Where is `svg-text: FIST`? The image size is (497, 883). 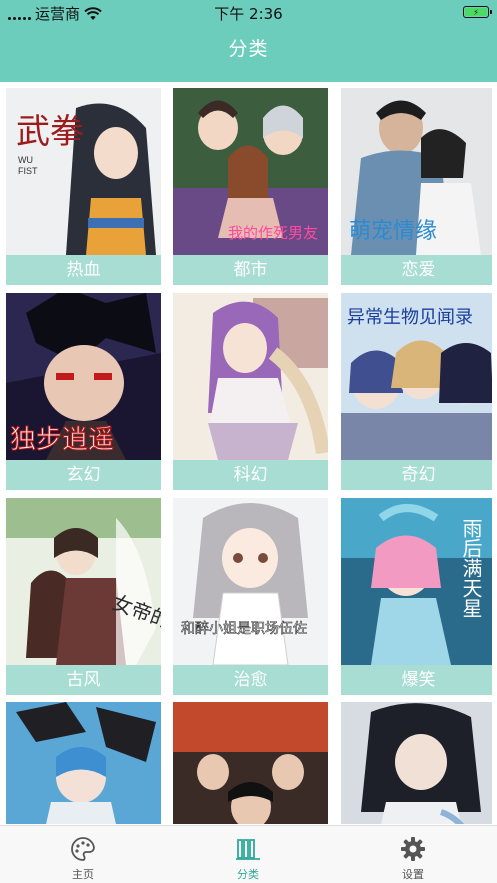 svg-text: FIST is located at coordinates (28, 171).